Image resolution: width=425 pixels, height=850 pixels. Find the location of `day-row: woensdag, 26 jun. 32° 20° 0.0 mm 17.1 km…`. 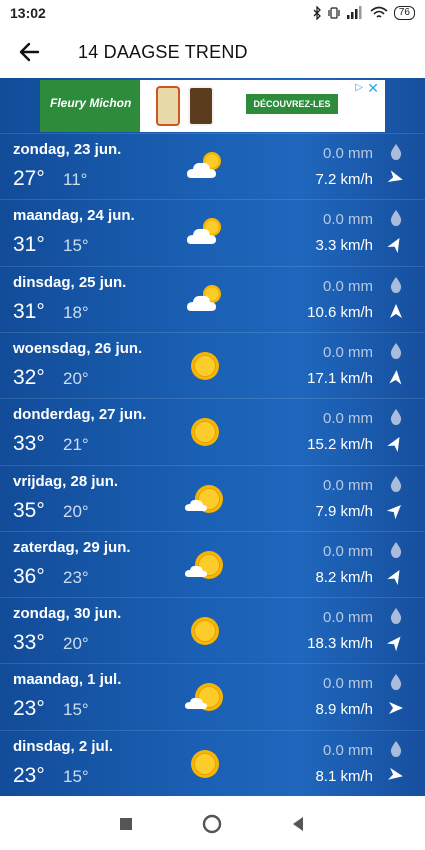

day-row: woensdag, 26 jun. 32° 20° 0.0 mm 17.1 km… is located at coordinates (212, 364).